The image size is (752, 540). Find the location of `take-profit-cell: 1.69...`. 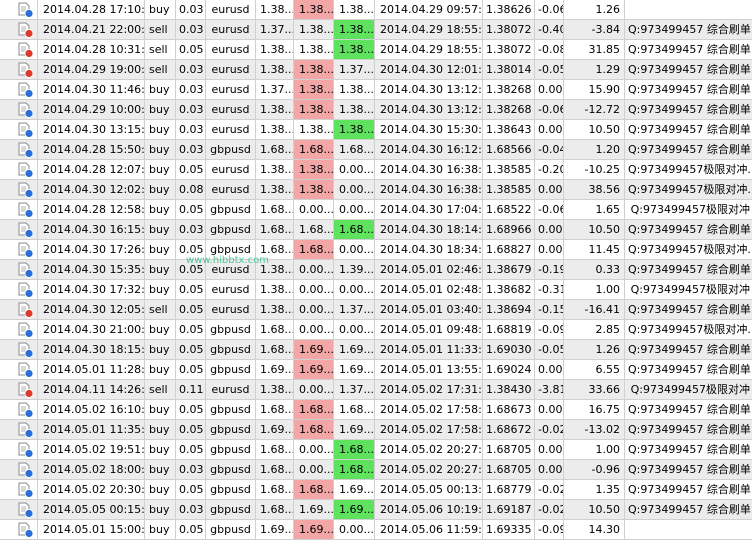

take-profit-cell: 1.69... is located at coordinates (354, 509).